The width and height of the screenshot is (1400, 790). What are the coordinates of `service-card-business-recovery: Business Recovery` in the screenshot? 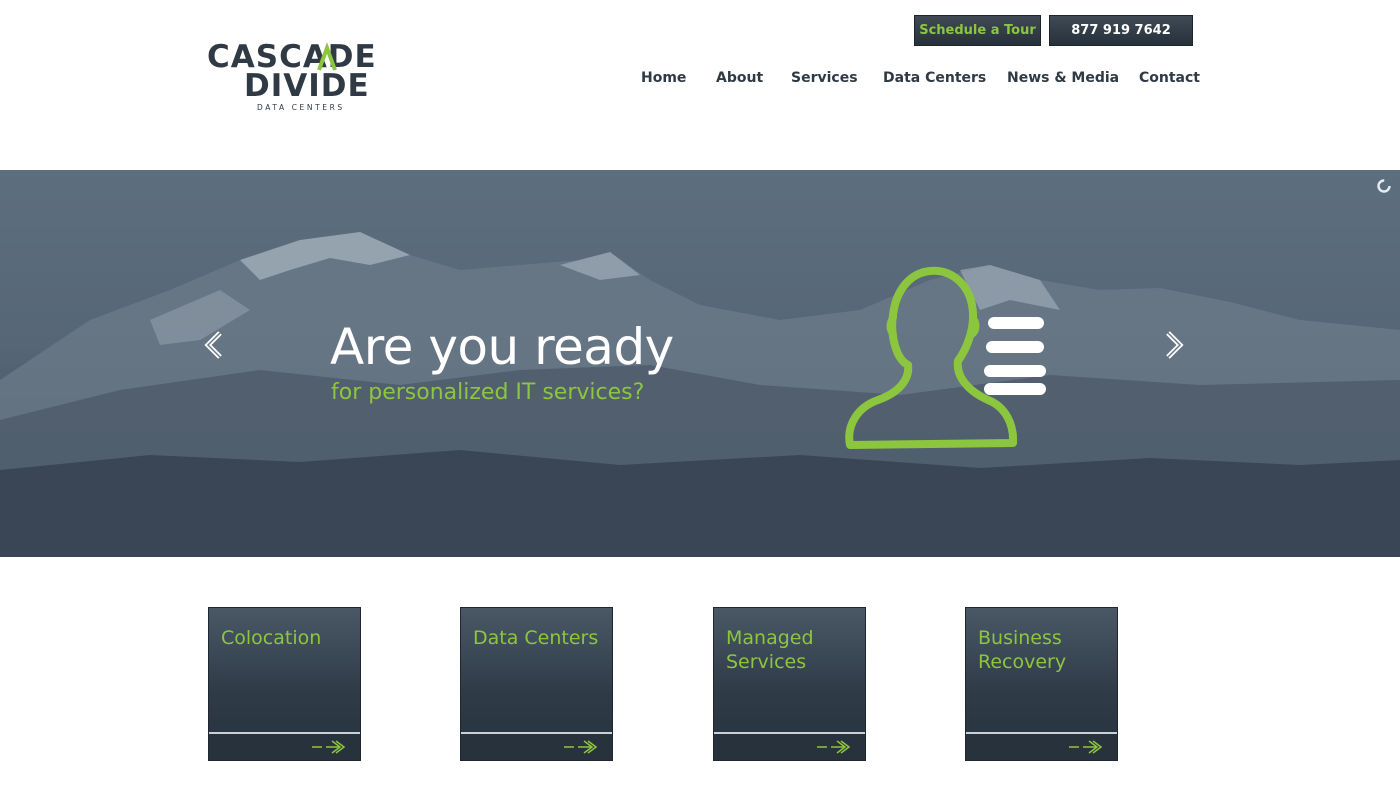 It's located at (1041, 684).